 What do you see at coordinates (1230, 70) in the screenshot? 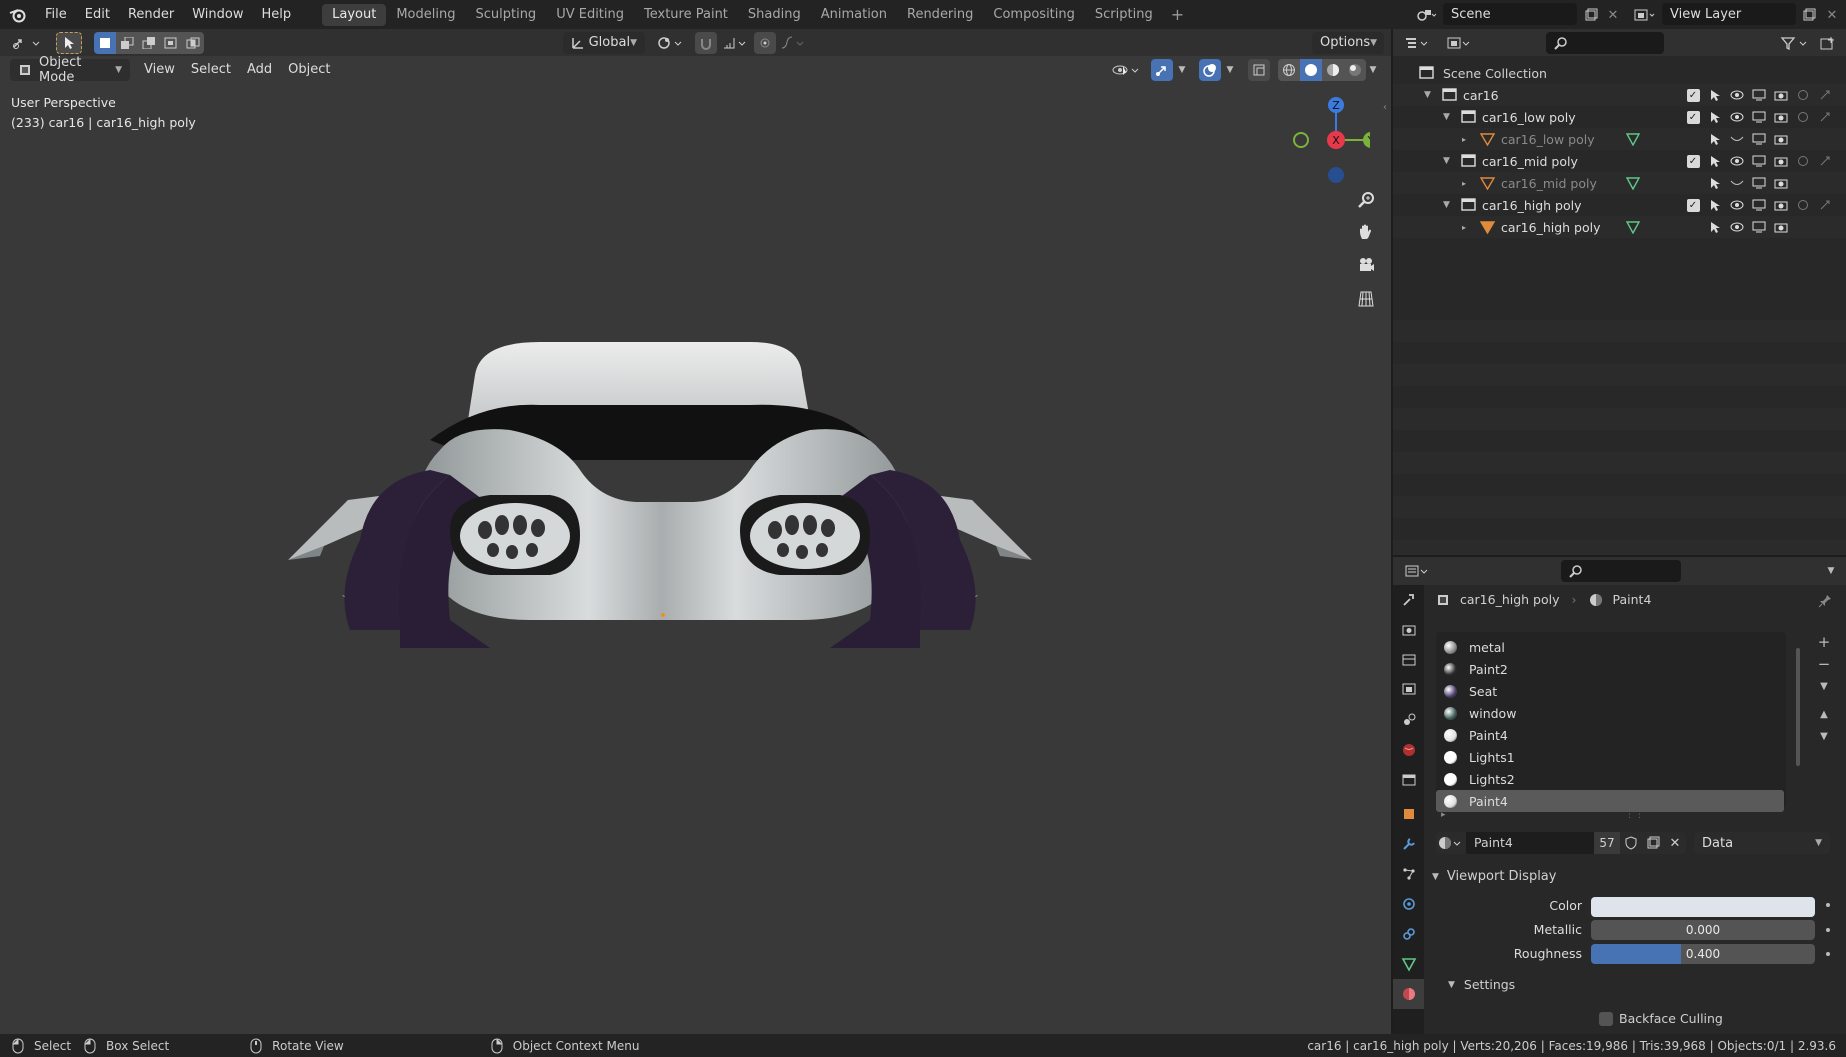
I see `overlays-dropdown-icon: ▼` at bounding box center [1230, 70].